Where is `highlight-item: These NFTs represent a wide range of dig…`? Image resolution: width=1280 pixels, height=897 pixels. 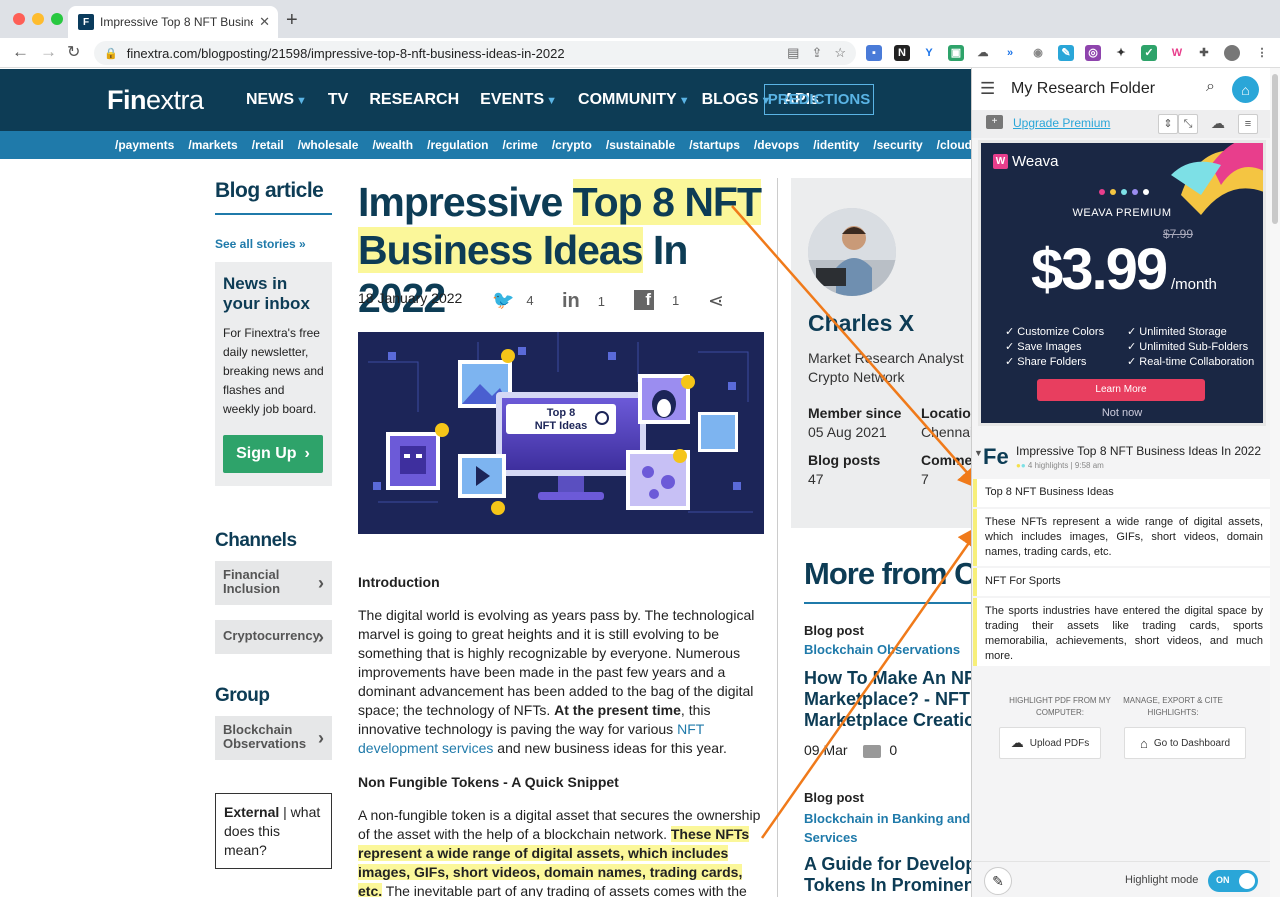
highlight-item: These NFTs represent a wide range of dig… is located at coordinates (1122, 537).